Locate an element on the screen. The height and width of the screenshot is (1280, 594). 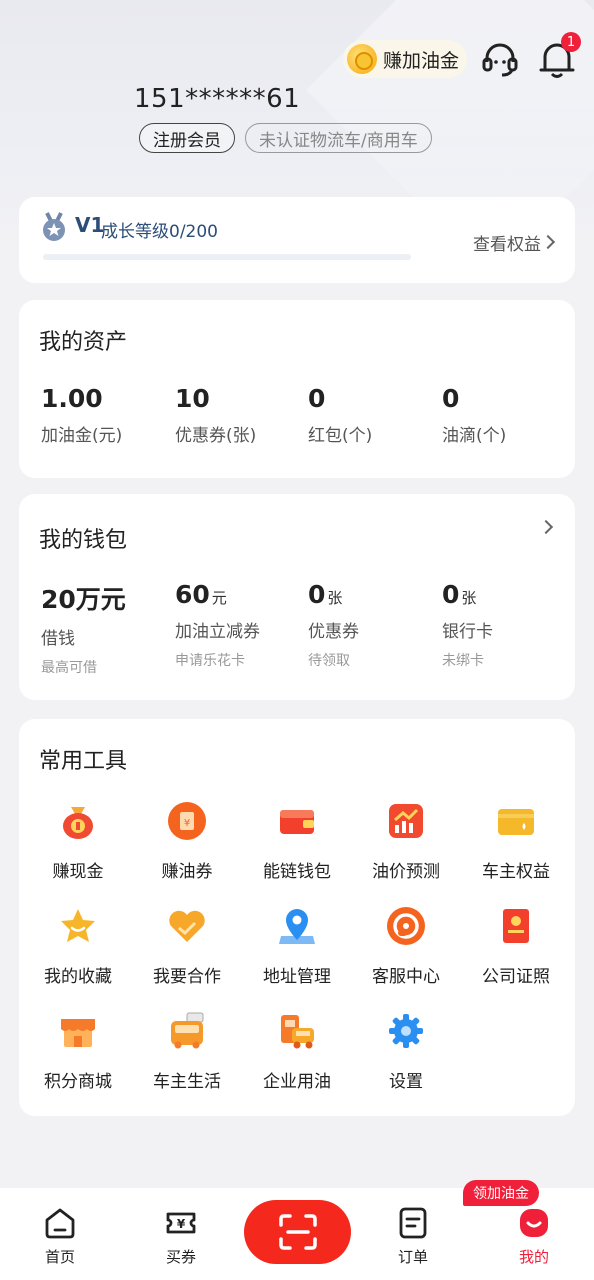
wallet-icon is located at coordinates (297, 822).